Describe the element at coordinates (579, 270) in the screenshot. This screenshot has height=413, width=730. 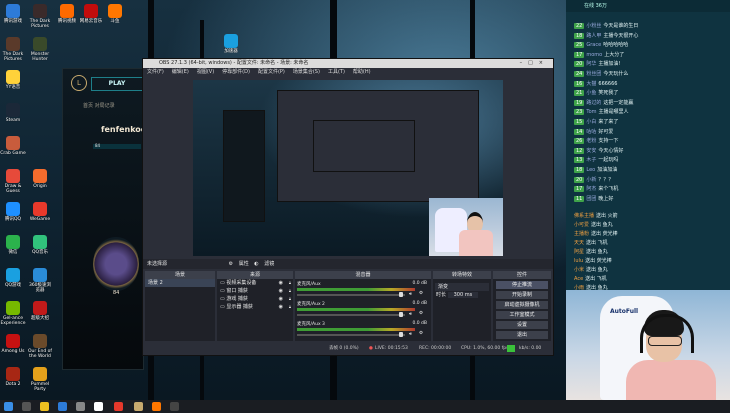
I see `gift-sender: 小米` at that location.